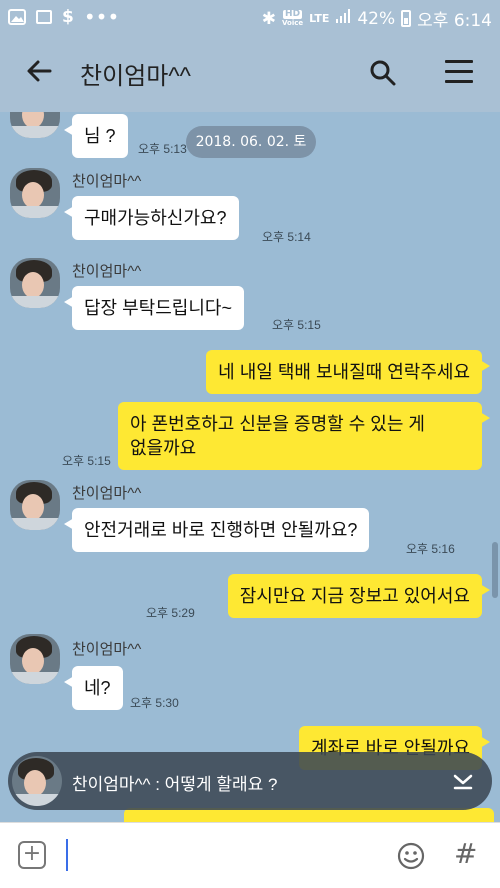  What do you see at coordinates (93, 688) in the screenshot?
I see `message-bubble: 네?` at bounding box center [93, 688].